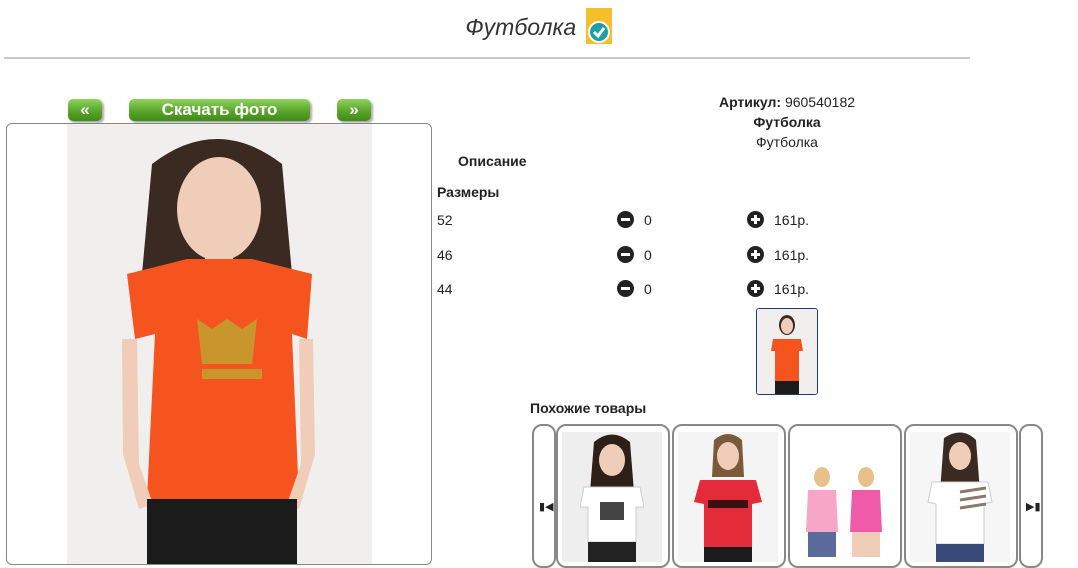 The width and height of the screenshot is (1078, 568). Describe the element at coordinates (521, 26) in the screenshot. I see `page-title: Футболка` at that location.